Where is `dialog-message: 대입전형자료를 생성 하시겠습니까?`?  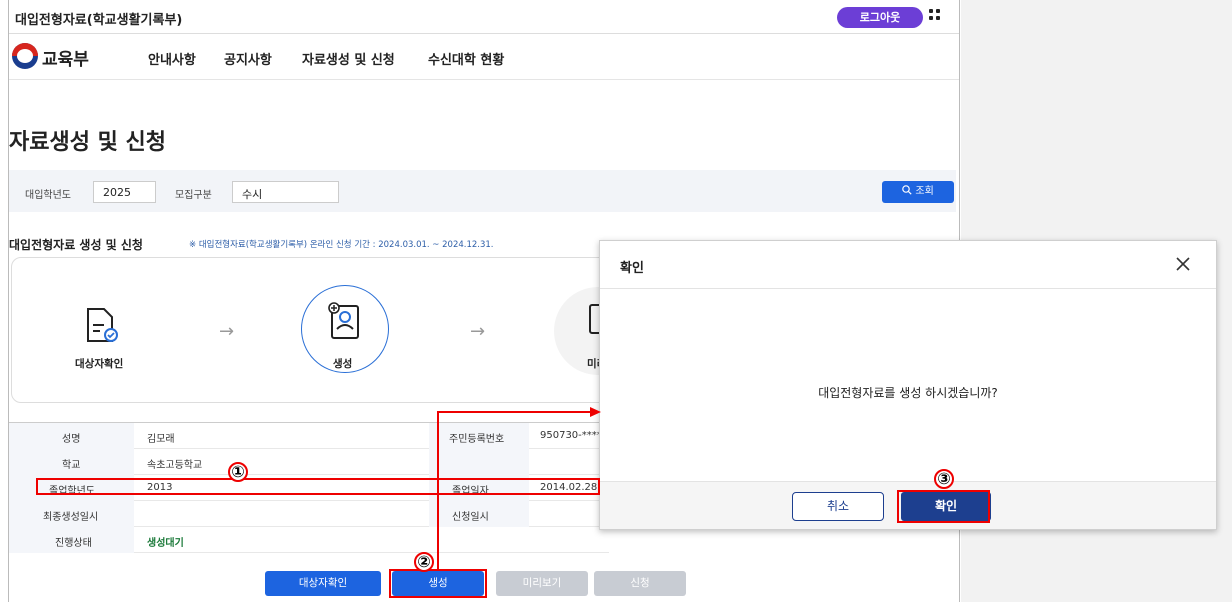 dialog-message: 대입전형자료를 생성 하시겠습니까? is located at coordinates (908, 393).